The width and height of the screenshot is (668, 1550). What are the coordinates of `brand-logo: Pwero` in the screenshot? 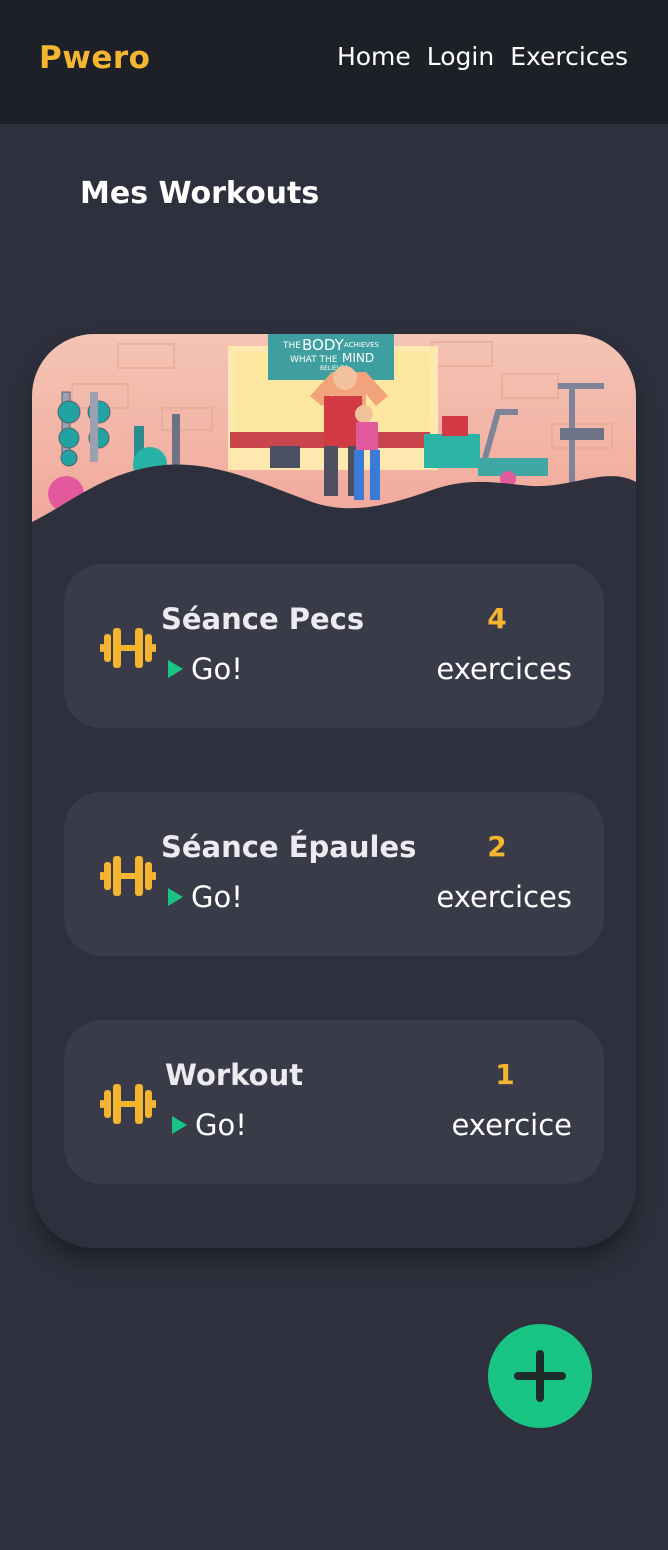 It's located at (94, 58).